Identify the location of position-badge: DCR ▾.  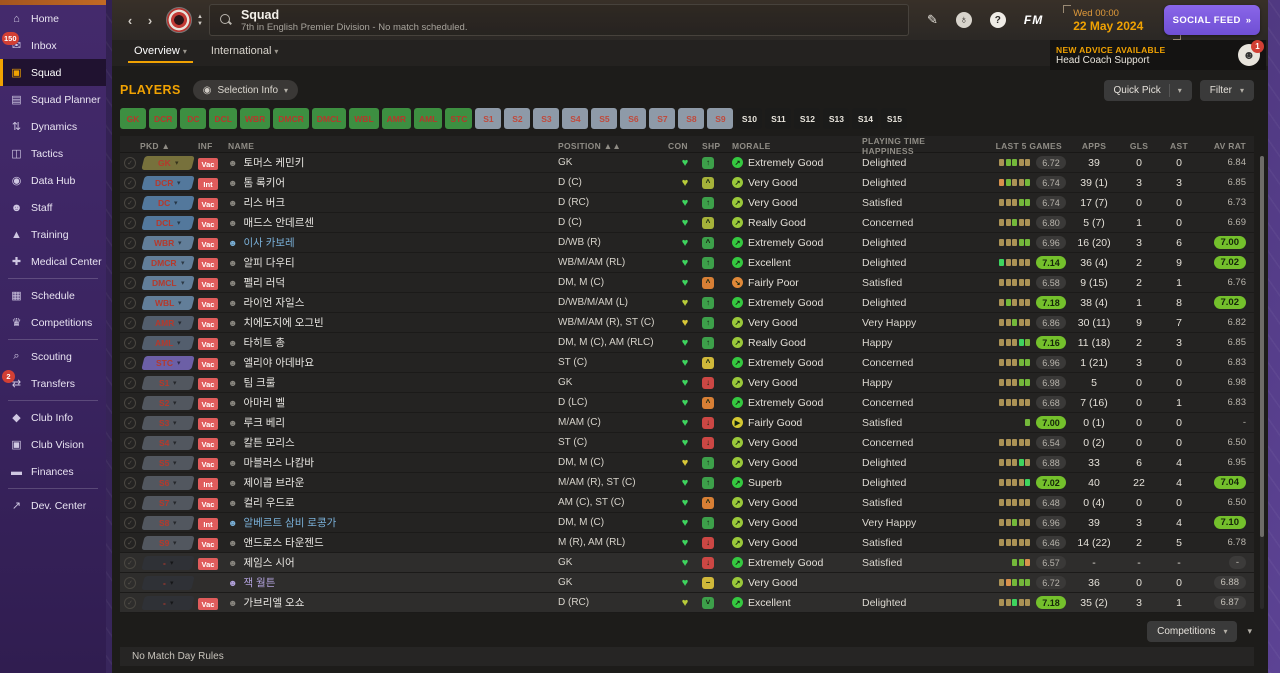
(168, 182).